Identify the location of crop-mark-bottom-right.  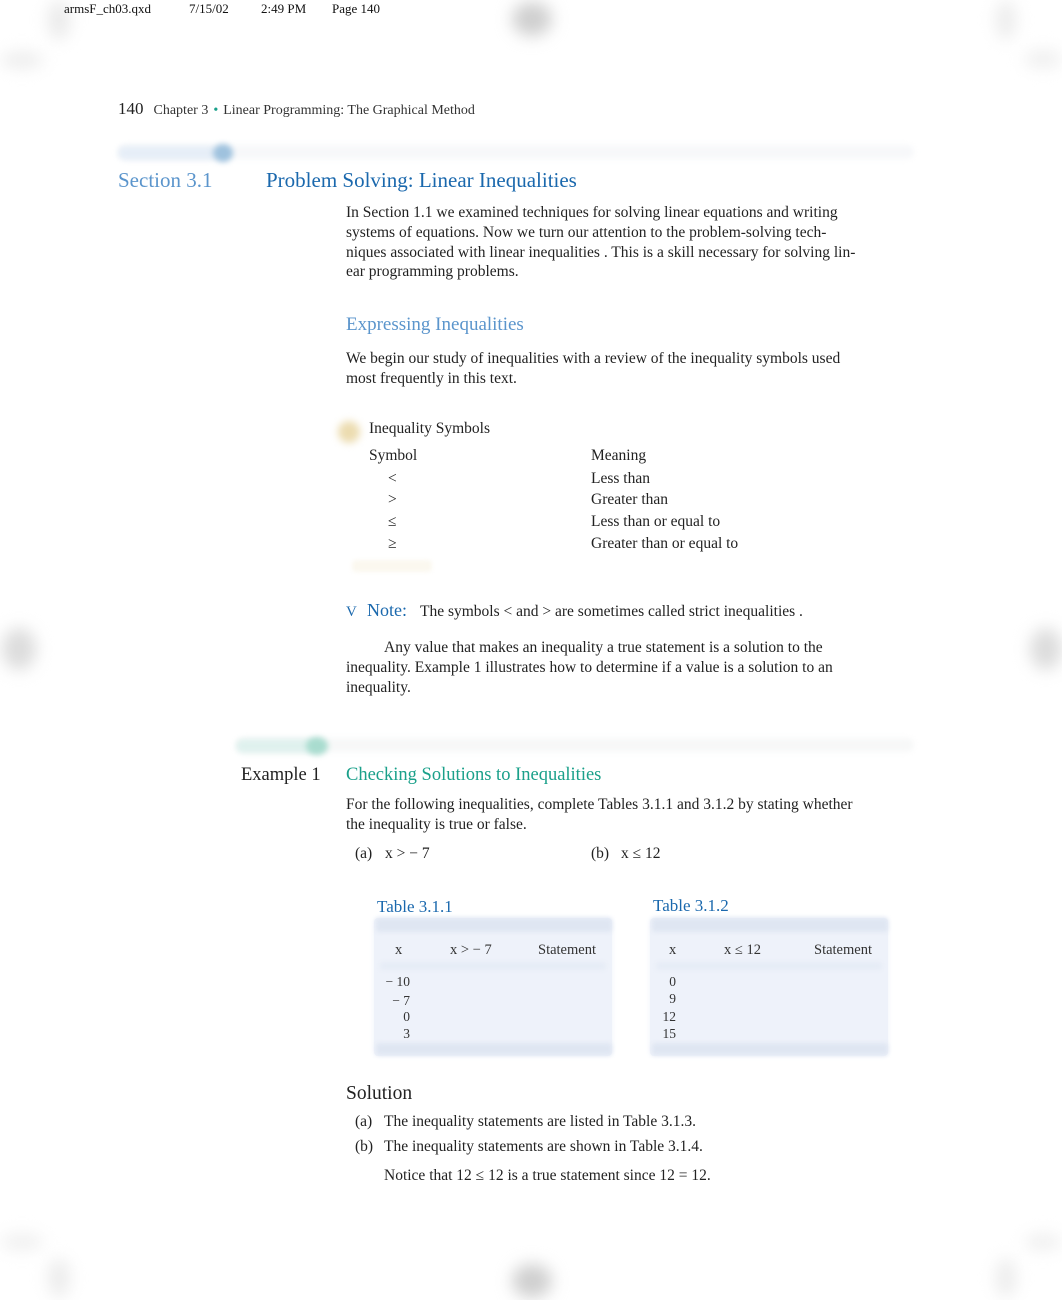
(1006, 1278).